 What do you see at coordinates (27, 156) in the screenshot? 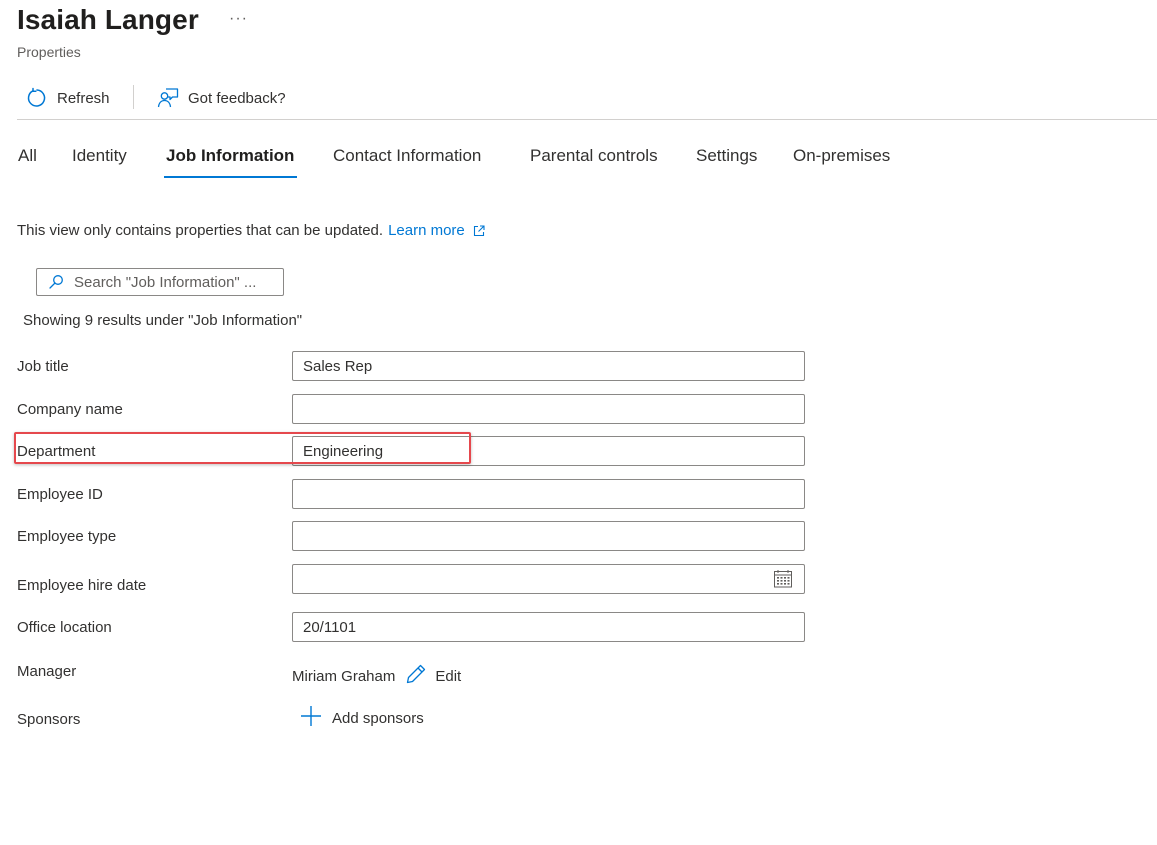
I see `tab-all: All` at bounding box center [27, 156].